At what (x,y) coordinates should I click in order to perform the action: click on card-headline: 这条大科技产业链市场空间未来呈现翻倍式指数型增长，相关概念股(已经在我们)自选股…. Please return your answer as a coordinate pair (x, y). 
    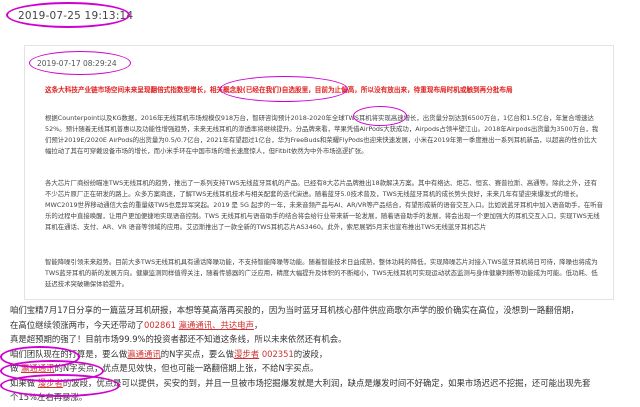
    Looking at the image, I should click on (279, 90).